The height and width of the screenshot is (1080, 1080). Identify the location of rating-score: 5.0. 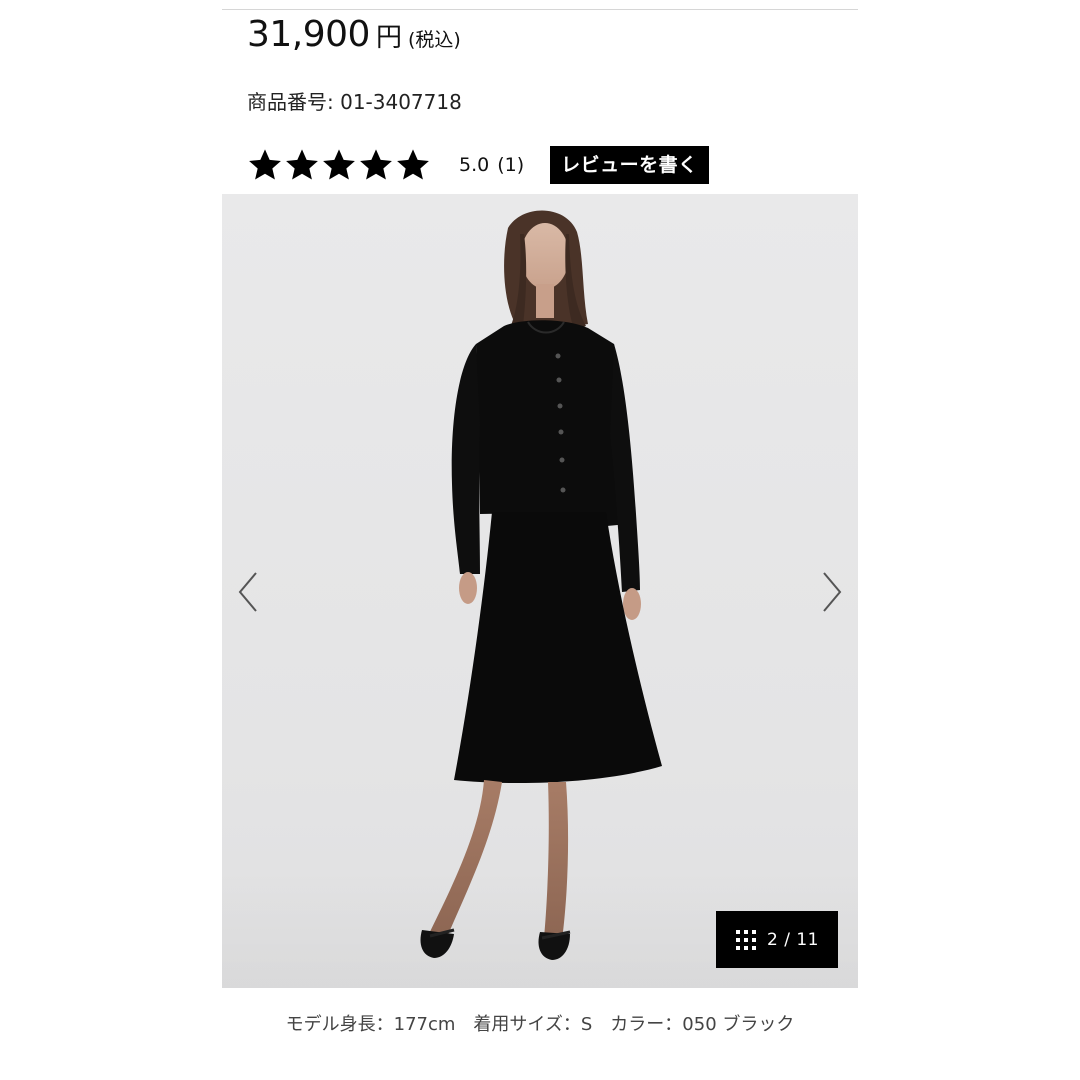
(474, 165).